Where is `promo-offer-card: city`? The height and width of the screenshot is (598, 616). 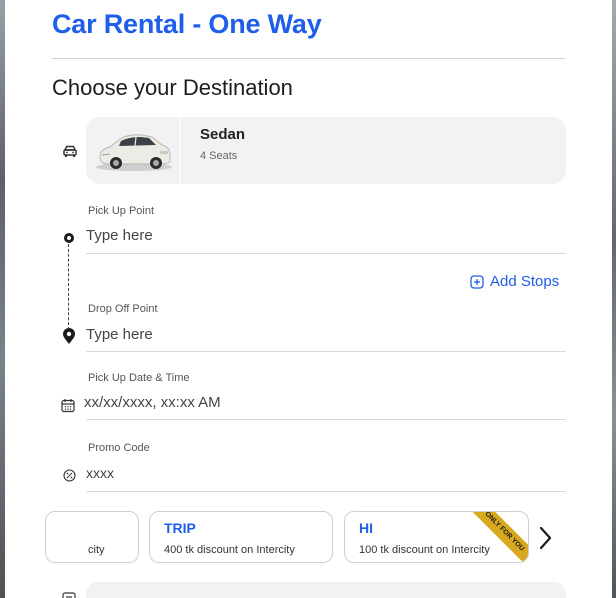 promo-offer-card: city is located at coordinates (92, 537).